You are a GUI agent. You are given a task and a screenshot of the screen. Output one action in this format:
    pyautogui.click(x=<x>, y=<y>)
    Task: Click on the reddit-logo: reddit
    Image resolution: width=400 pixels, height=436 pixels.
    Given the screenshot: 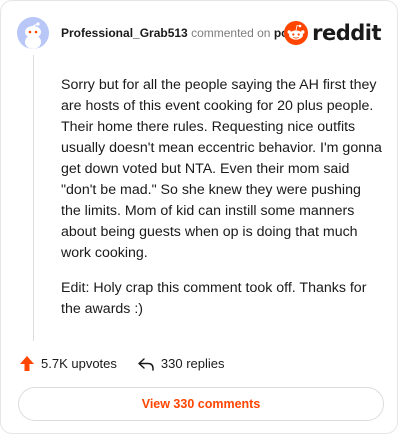 What is the action you would take?
    pyautogui.click(x=332, y=33)
    